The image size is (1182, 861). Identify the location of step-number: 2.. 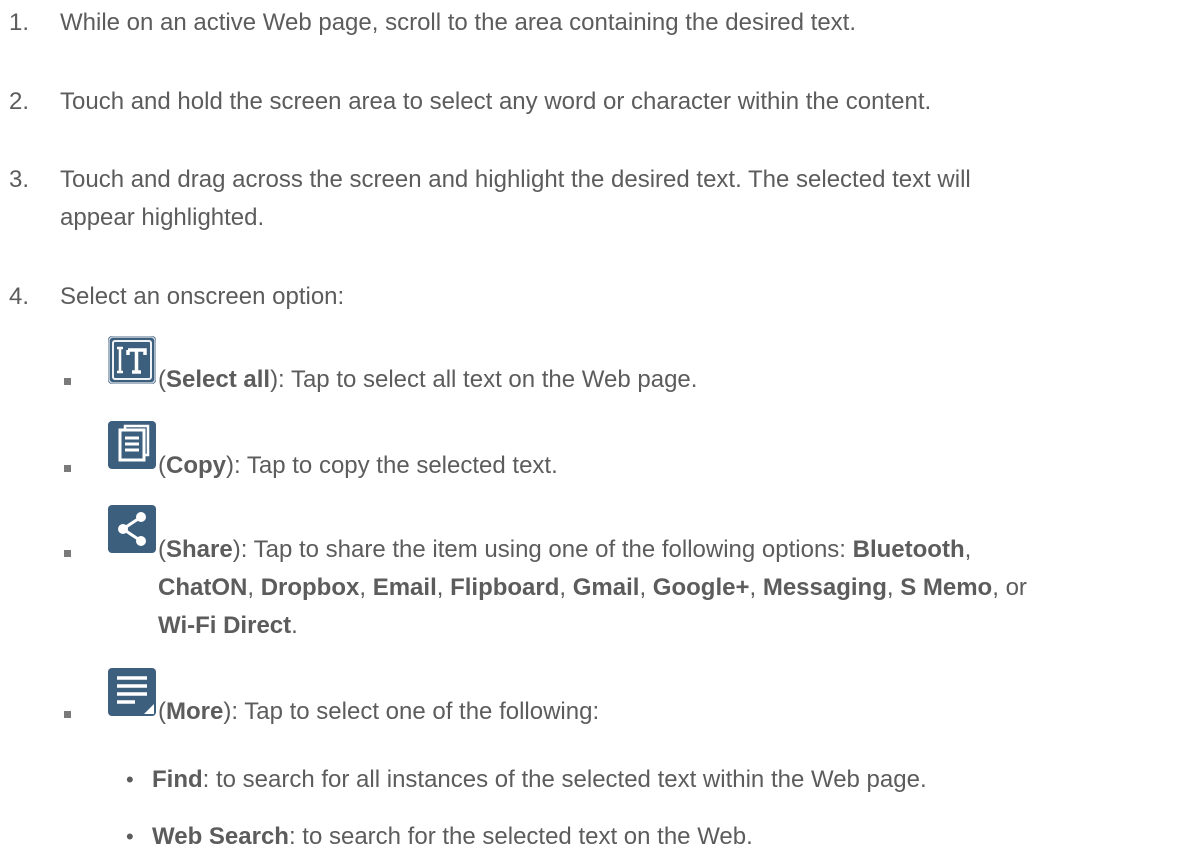
(19, 101).